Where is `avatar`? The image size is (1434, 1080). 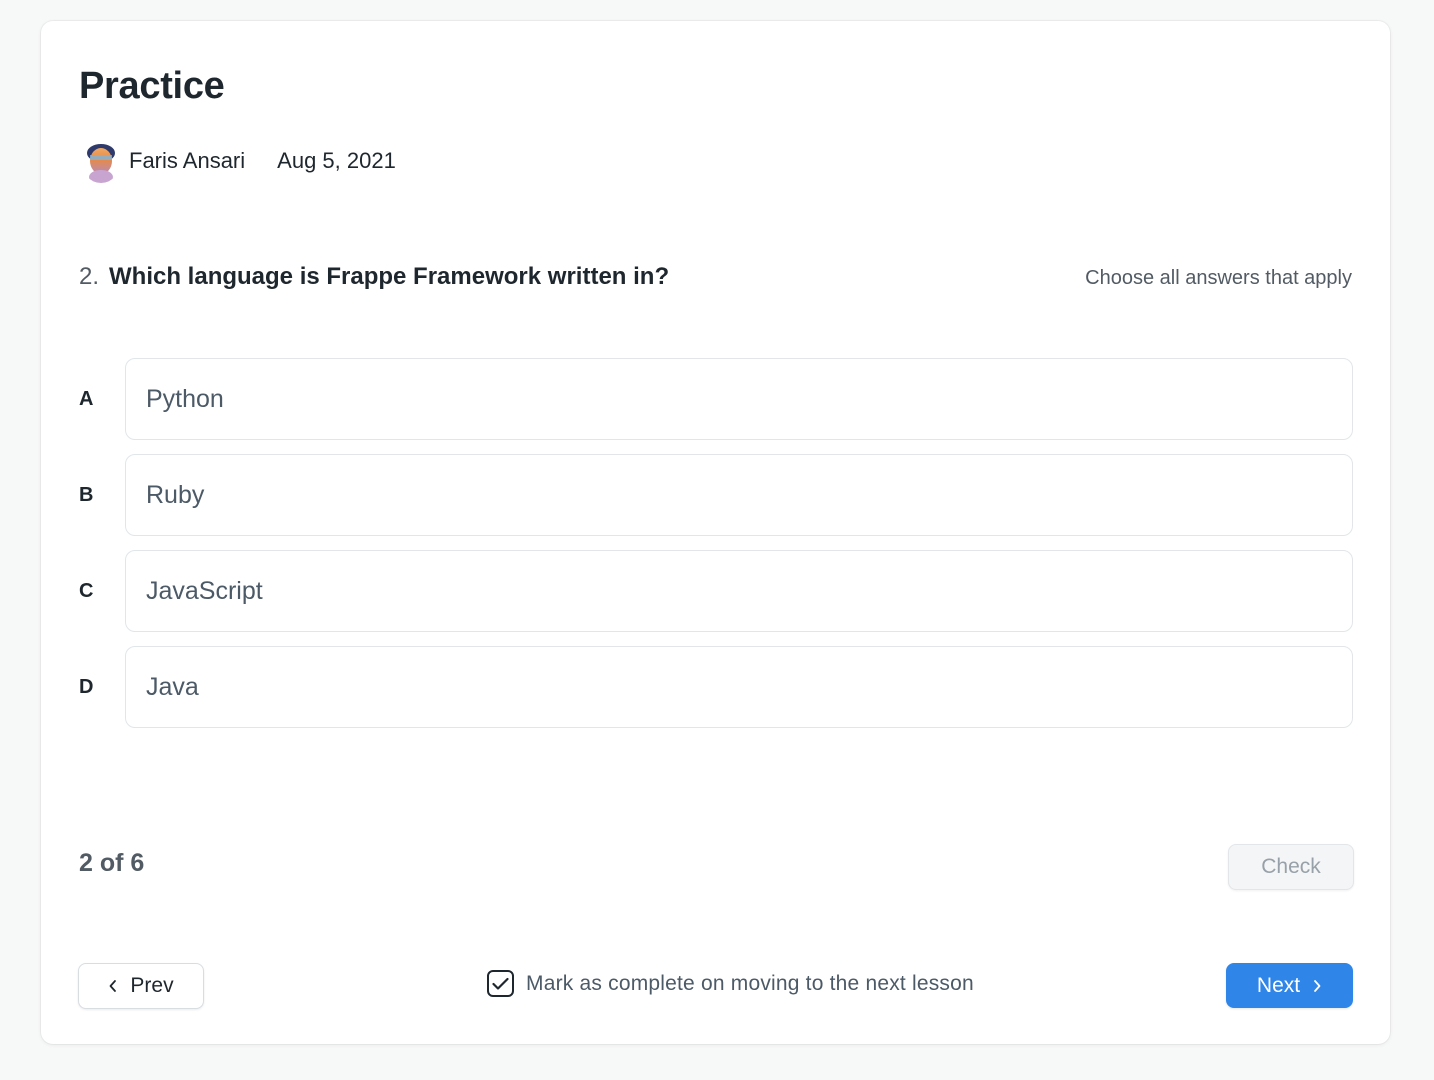
avatar is located at coordinates (101, 161).